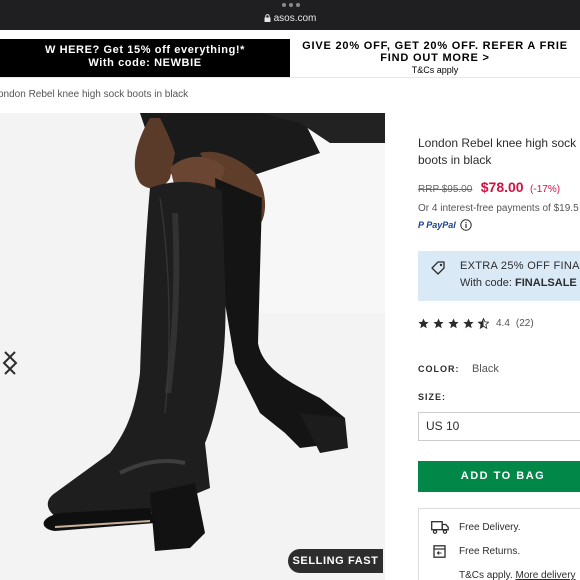 The width and height of the screenshot is (580, 580). Describe the element at coordinates (498, 208) in the screenshot. I see `installments-text: Or 4 interest-free payments of $19.5` at that location.